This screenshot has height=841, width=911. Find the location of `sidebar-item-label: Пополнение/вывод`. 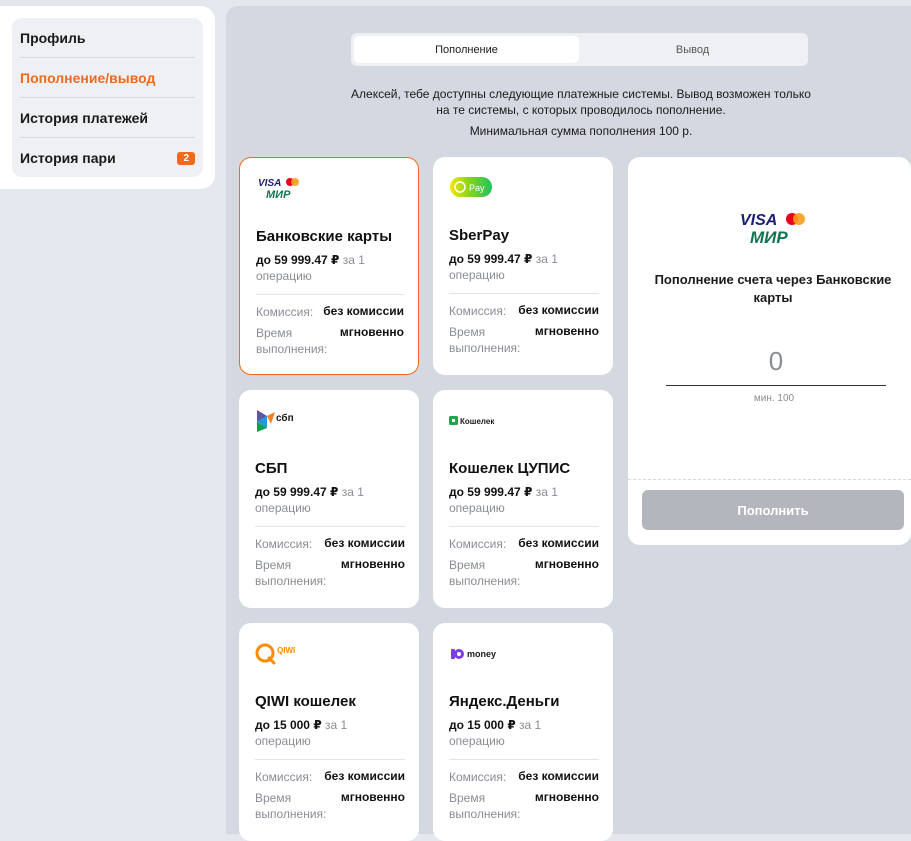

sidebar-item-label: Пополнение/вывод is located at coordinates (88, 77).